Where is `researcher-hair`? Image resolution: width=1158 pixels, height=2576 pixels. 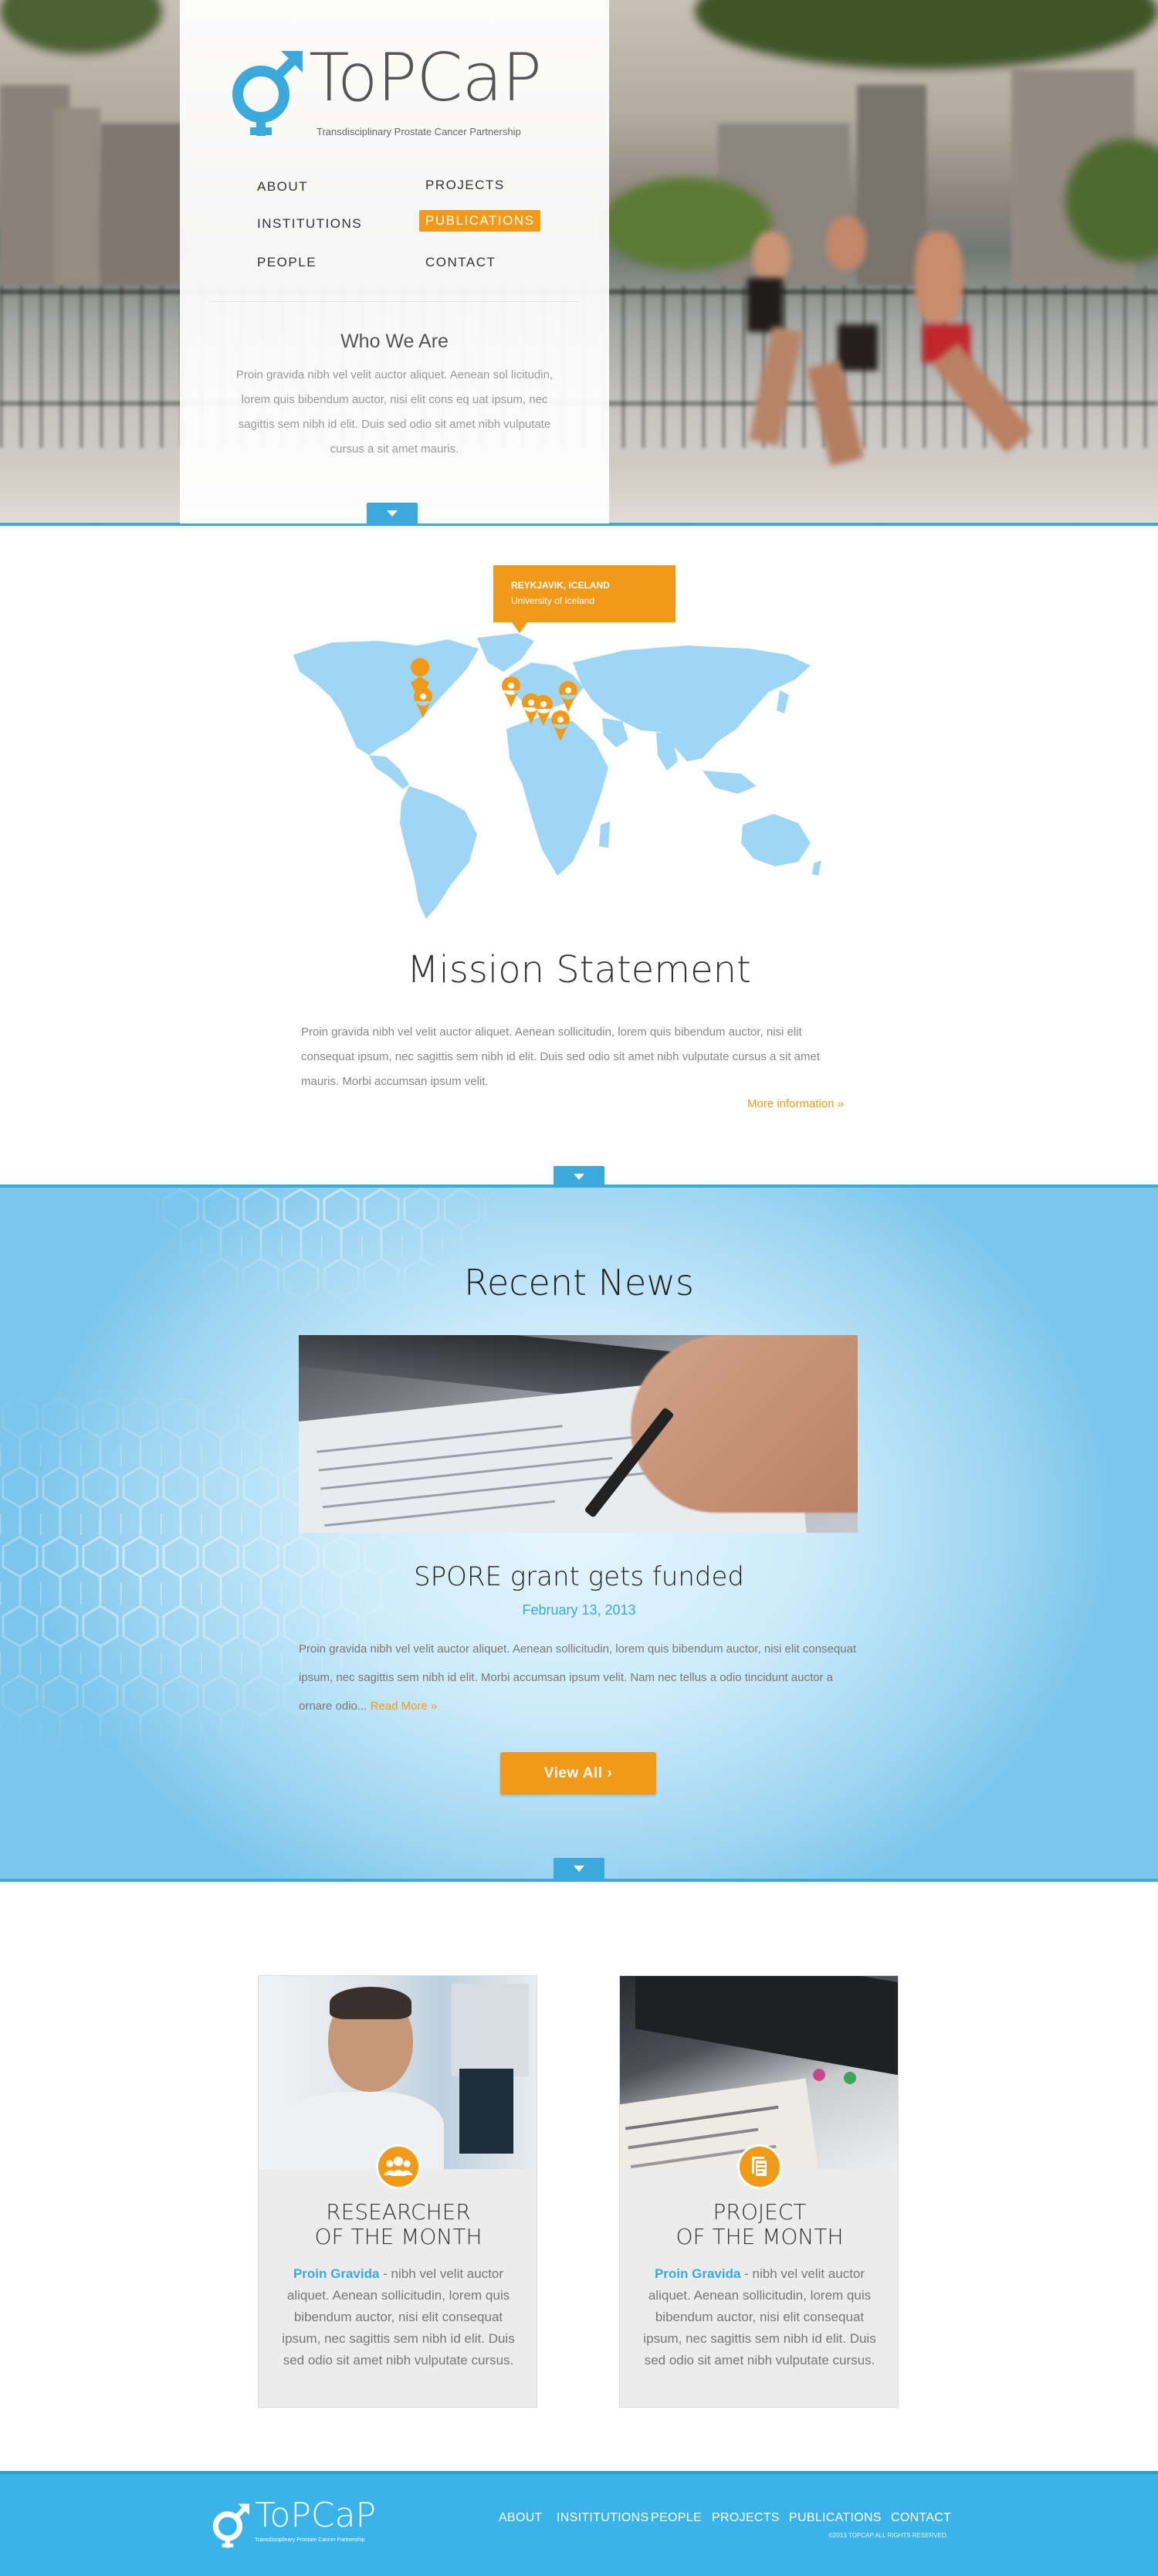 researcher-hair is located at coordinates (370, 2003).